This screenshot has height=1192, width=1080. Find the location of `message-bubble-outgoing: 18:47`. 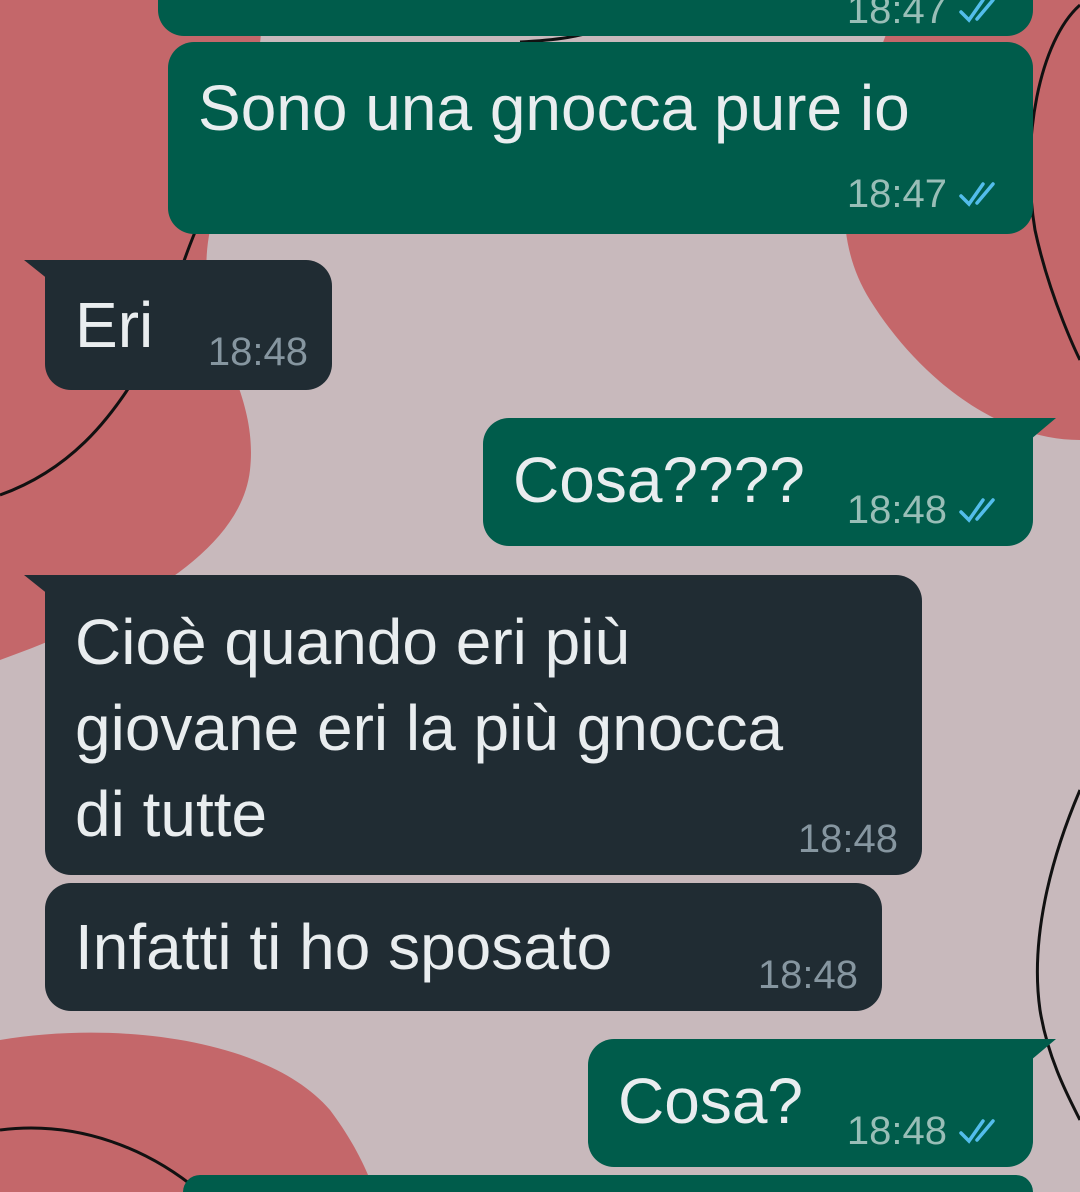

message-bubble-outgoing: 18:47 is located at coordinates (595, 18).